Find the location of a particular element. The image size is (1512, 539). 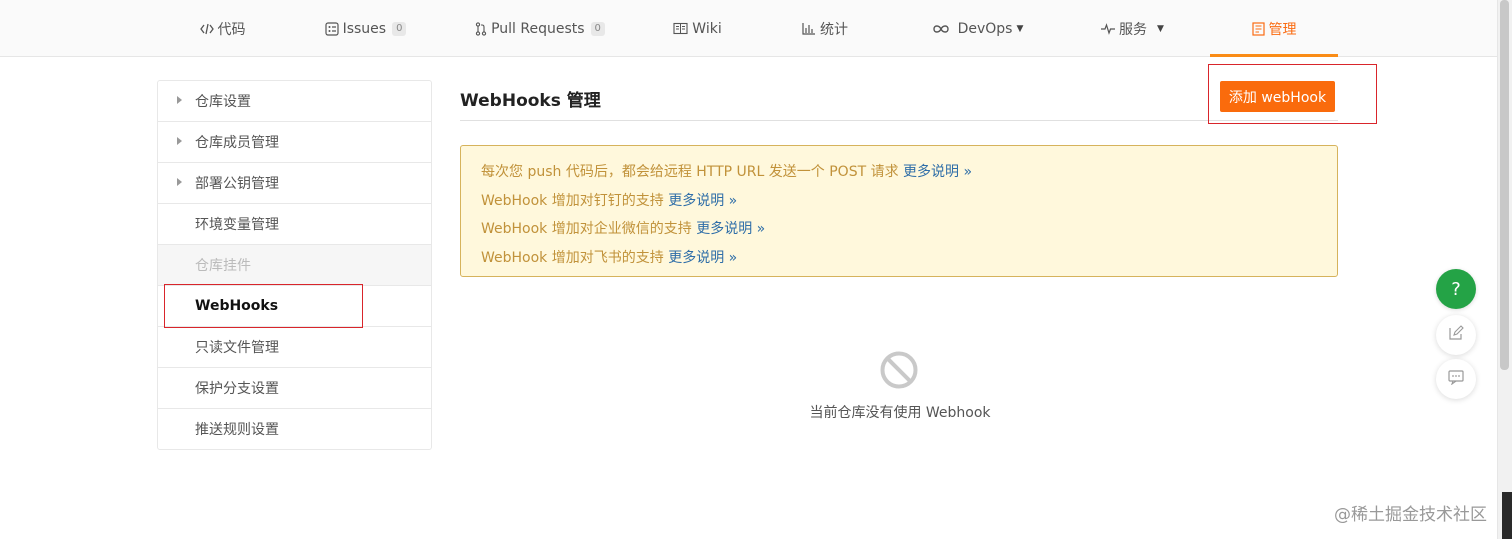

feedback-button is located at coordinates (1456, 335).